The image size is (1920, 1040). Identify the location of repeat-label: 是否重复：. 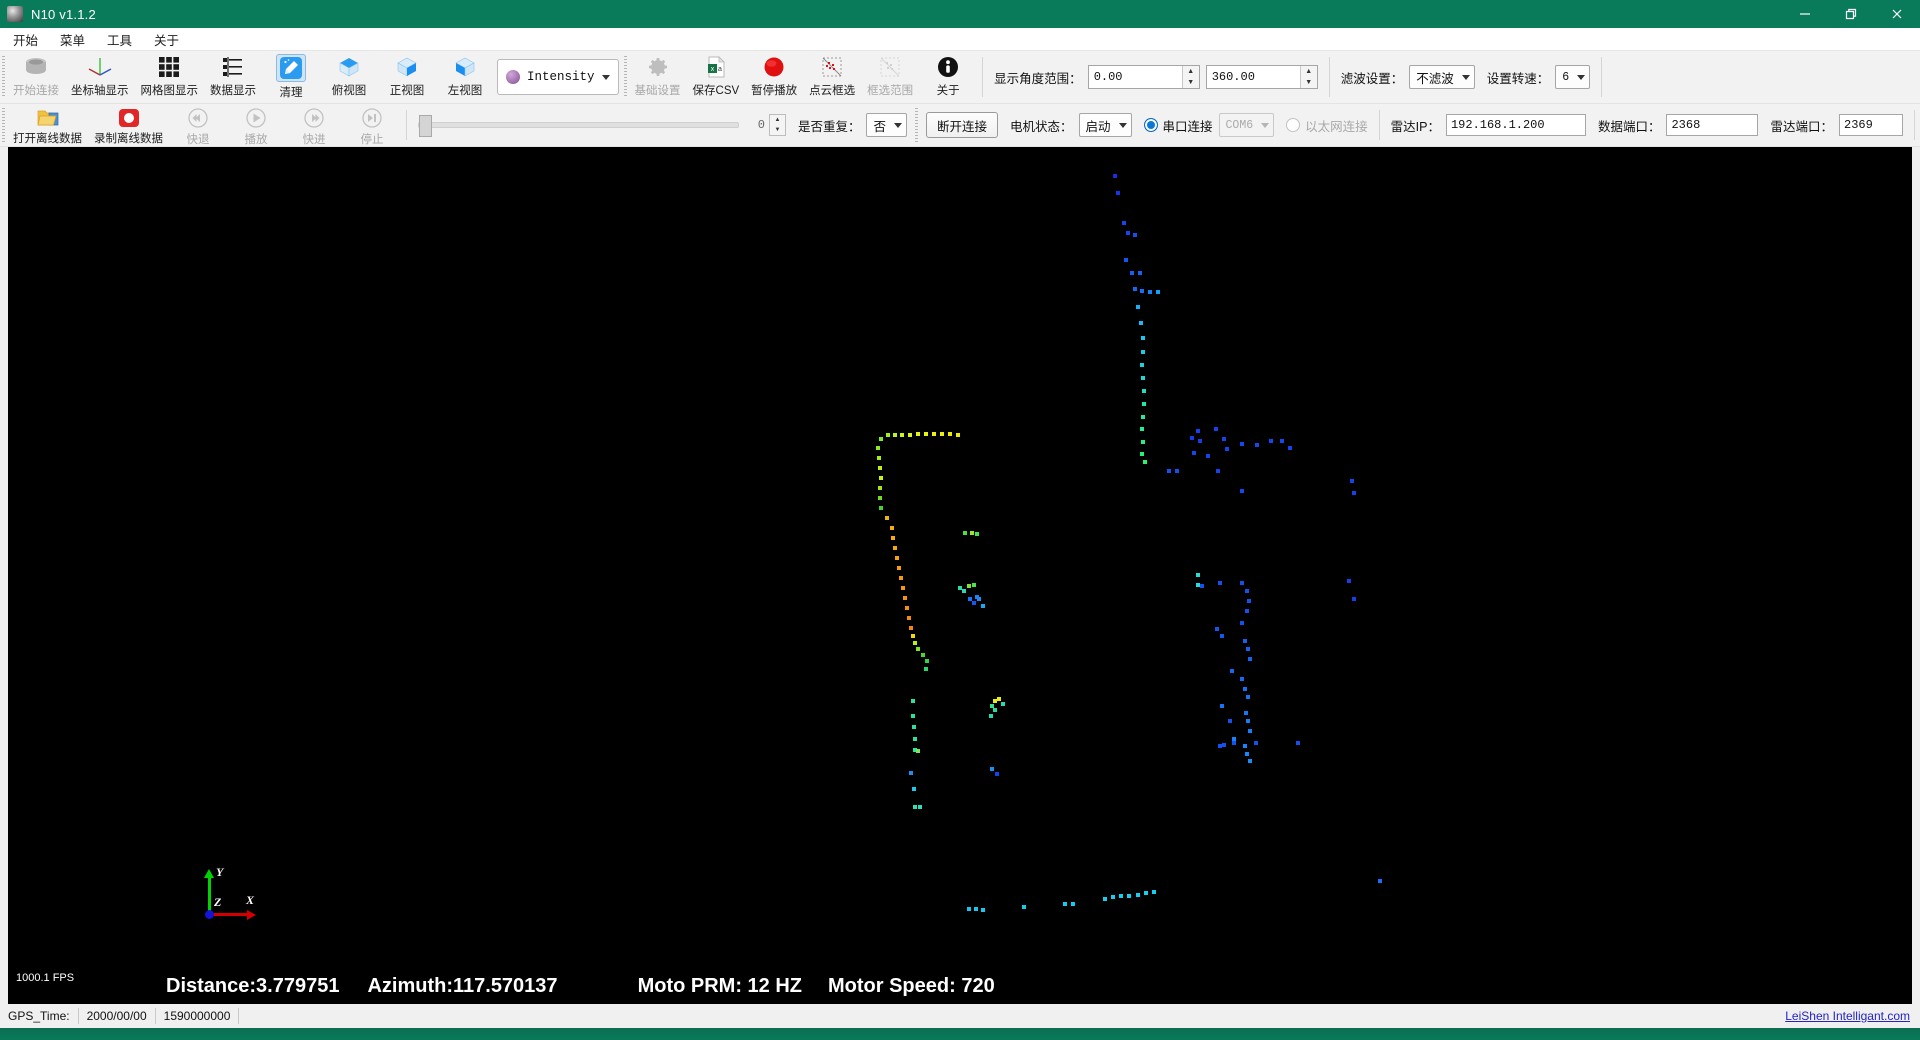
(829, 126).